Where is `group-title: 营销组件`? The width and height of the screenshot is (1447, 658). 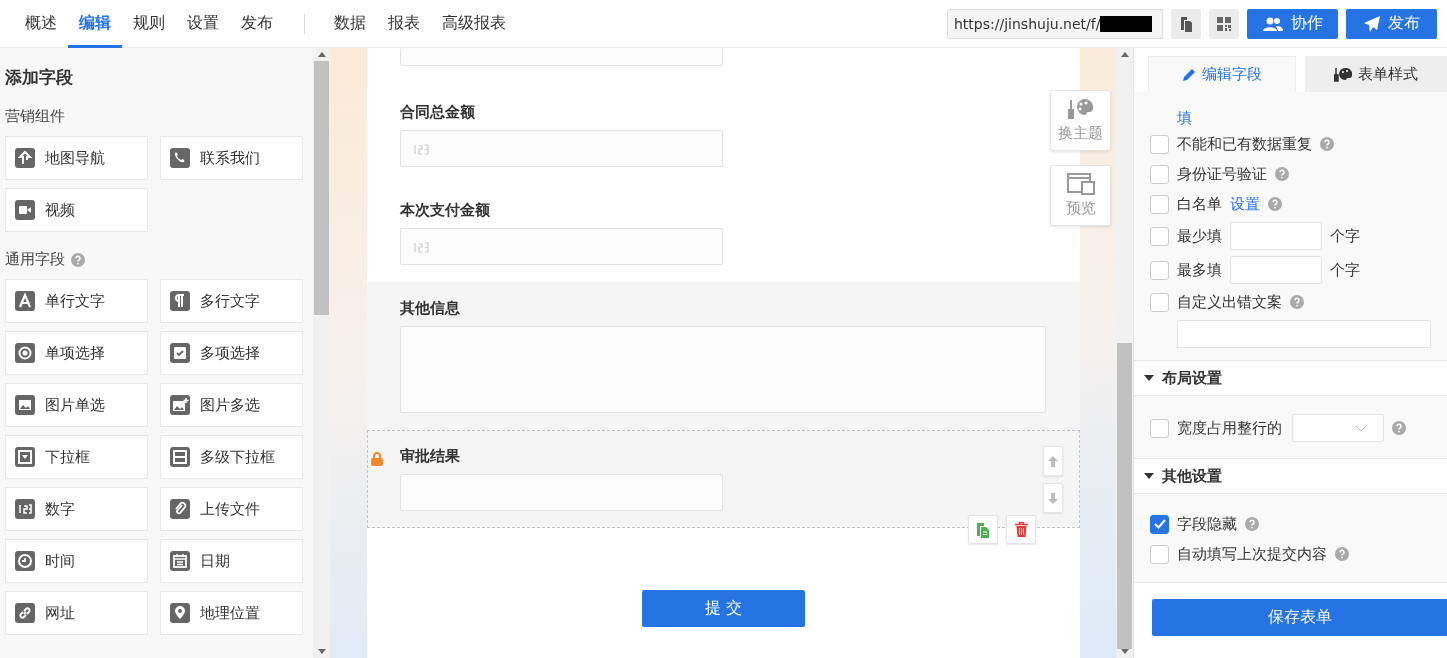
group-title: 营销组件 is located at coordinates (35, 116).